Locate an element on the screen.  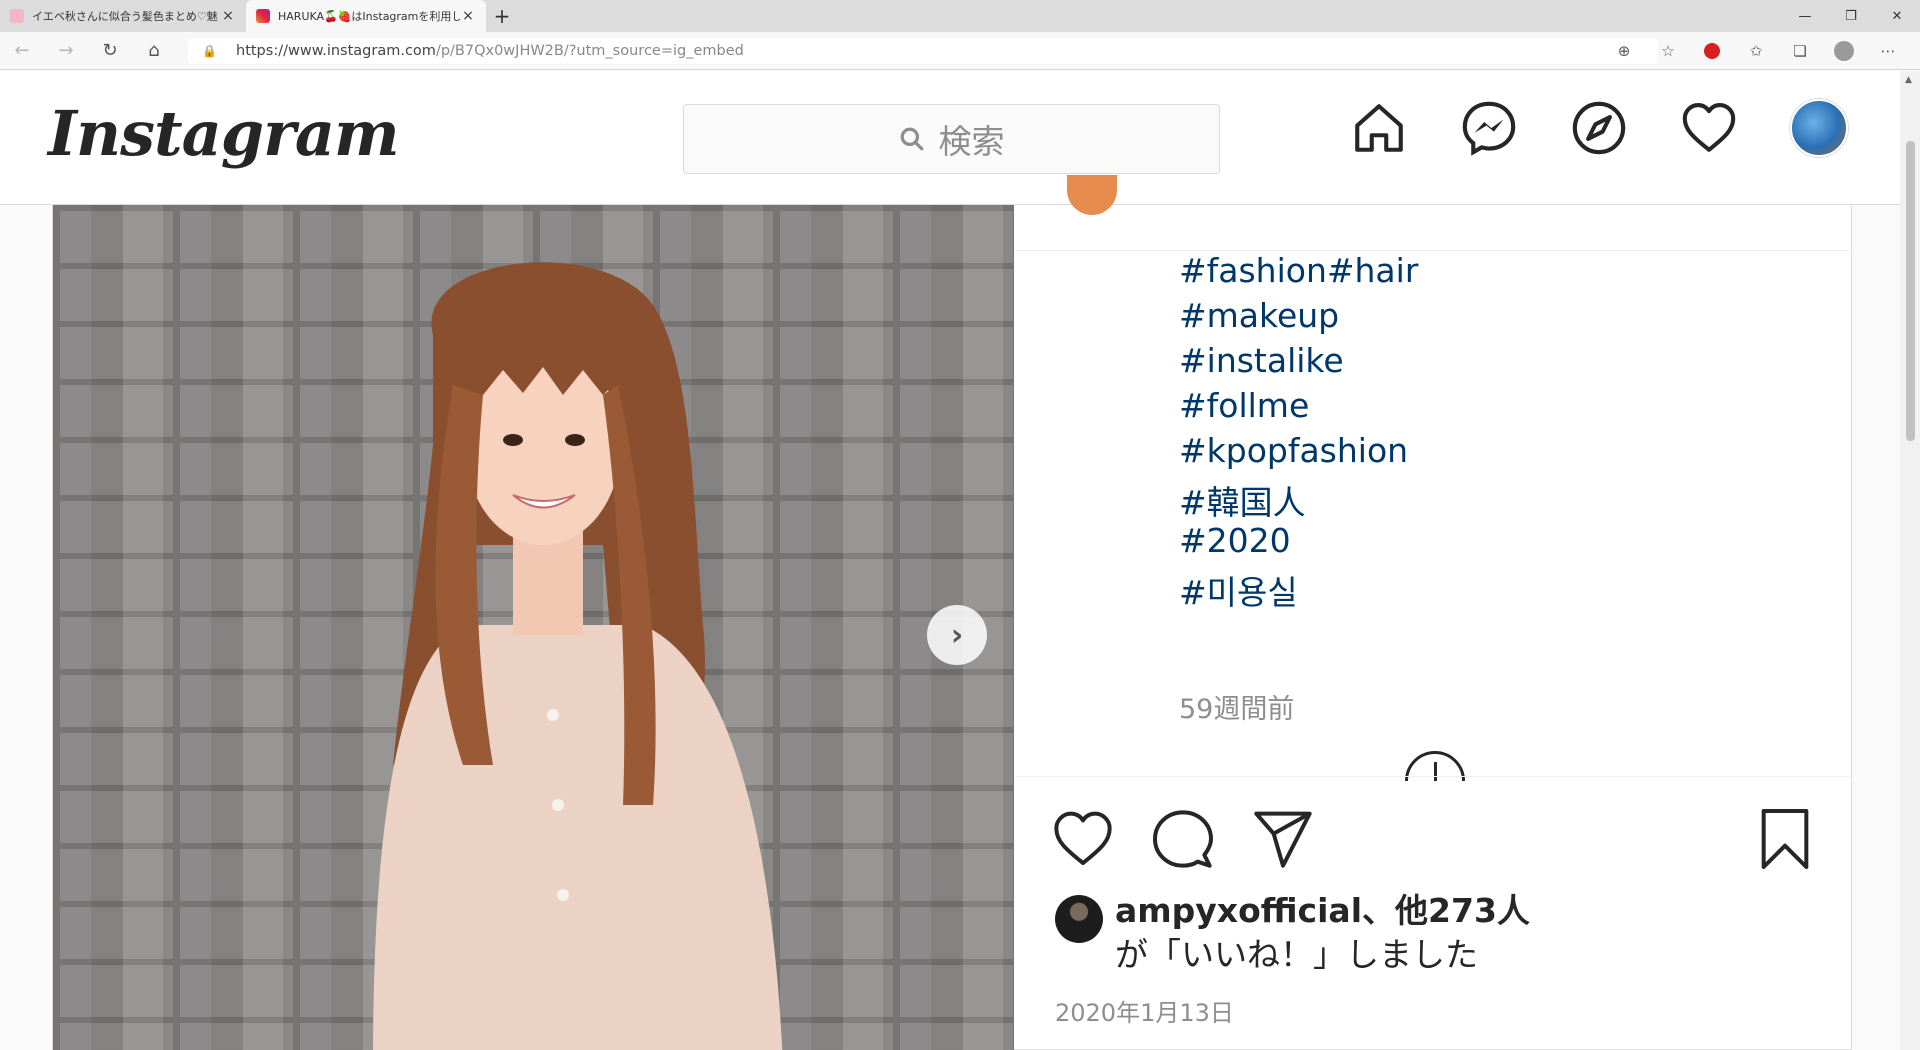
new-tab-button: + is located at coordinates (502, 16).